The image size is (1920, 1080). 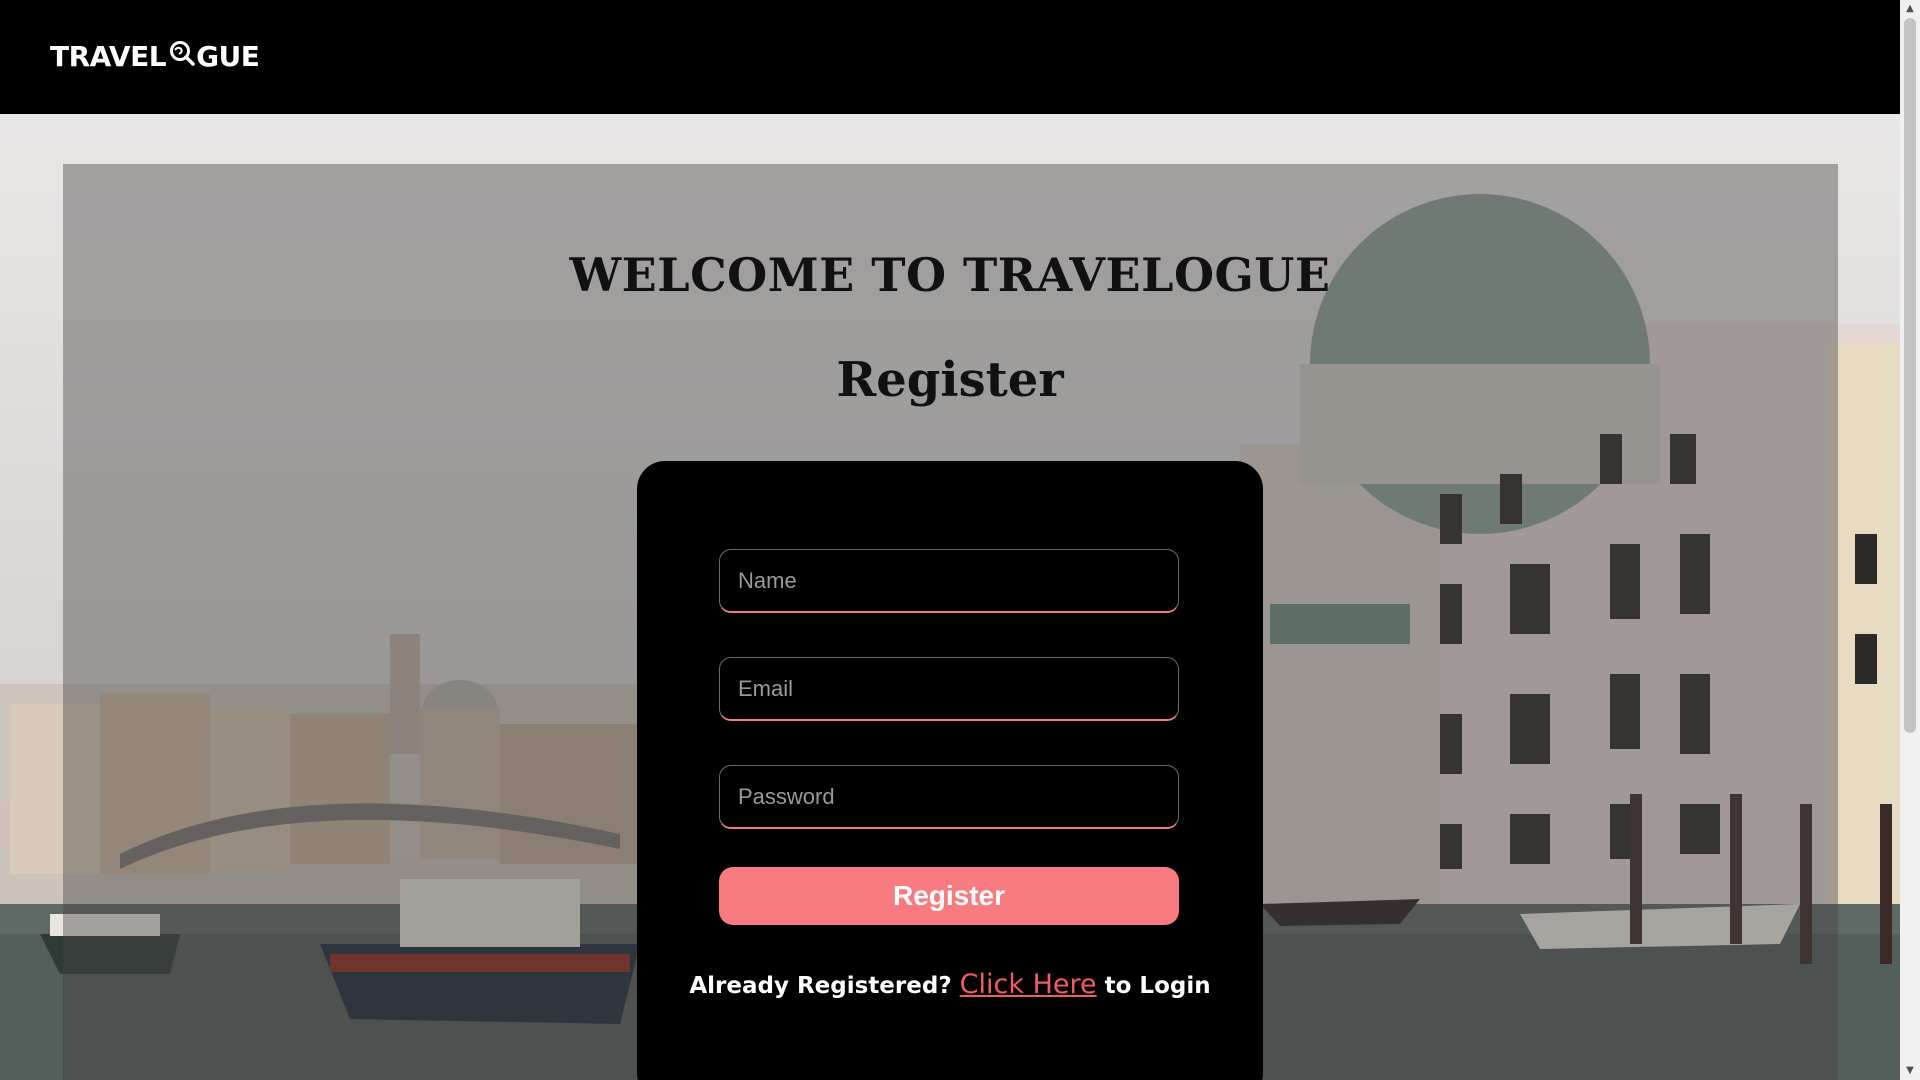 What do you see at coordinates (1028, 984) in the screenshot?
I see `login-link: Click Here` at bounding box center [1028, 984].